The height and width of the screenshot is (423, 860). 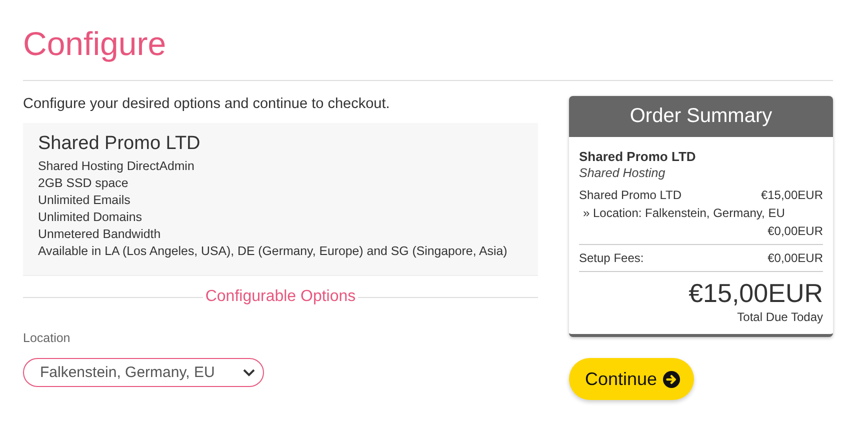 What do you see at coordinates (795, 231) in the screenshot?
I see `line-price: €0,00EUR` at bounding box center [795, 231].